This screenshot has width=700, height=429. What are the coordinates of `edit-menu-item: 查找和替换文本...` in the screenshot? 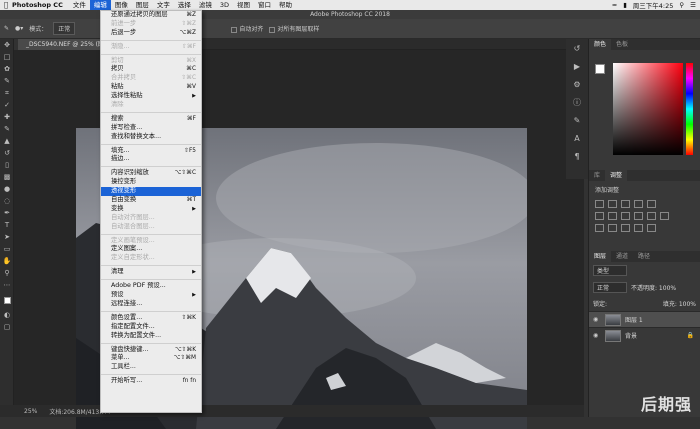 It's located at (151, 137).